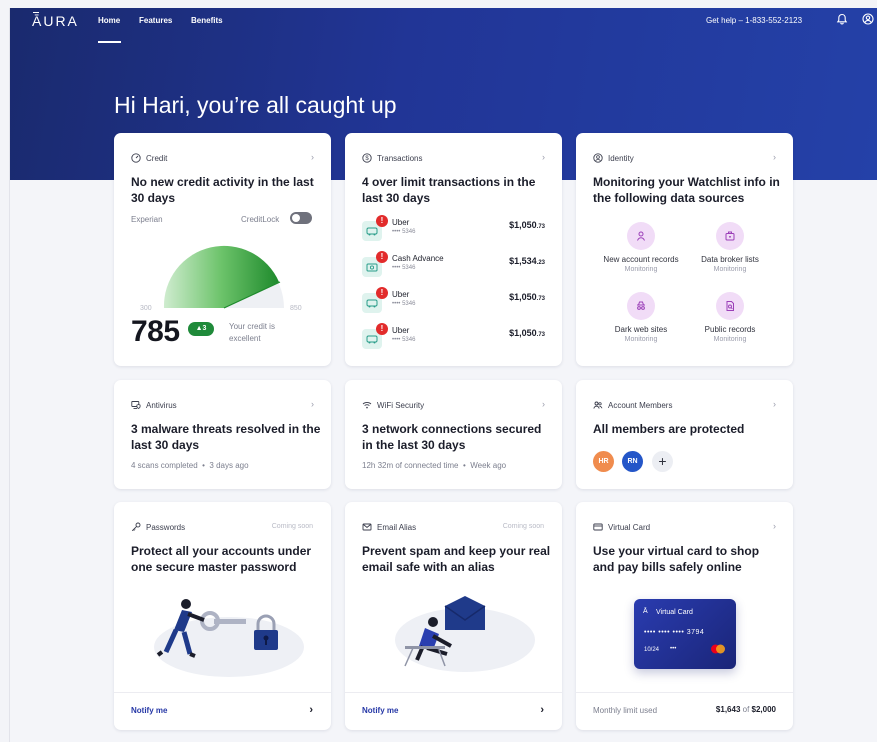 This screenshot has width=877, height=742. What do you see at coordinates (252, 332) in the screenshot?
I see `credit-status: Your credit is excellent` at bounding box center [252, 332].